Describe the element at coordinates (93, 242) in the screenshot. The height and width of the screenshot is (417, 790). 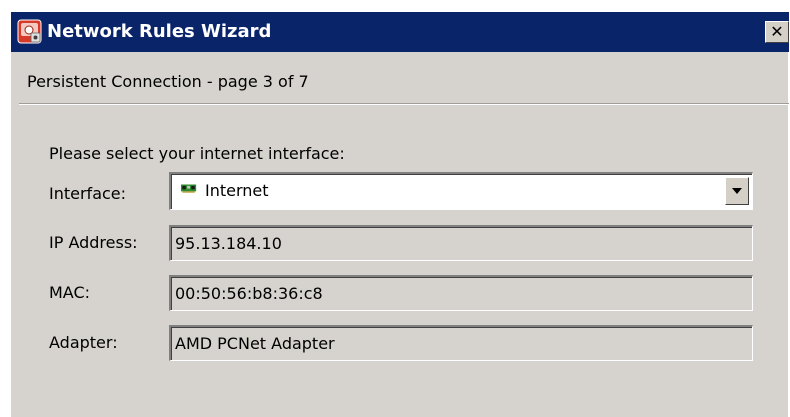
I see `ip-address-label: IP Address:` at that location.